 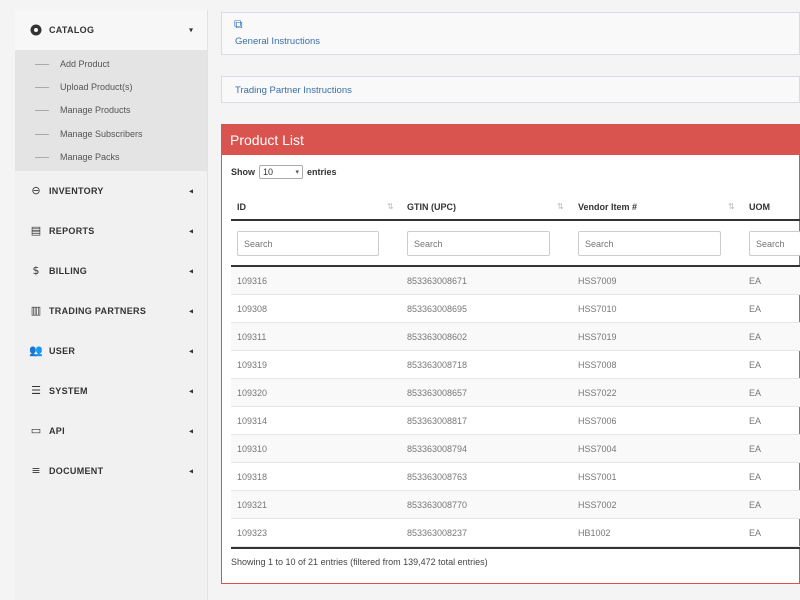 I want to click on monitor-icon: ▭, so click(x=36, y=431).